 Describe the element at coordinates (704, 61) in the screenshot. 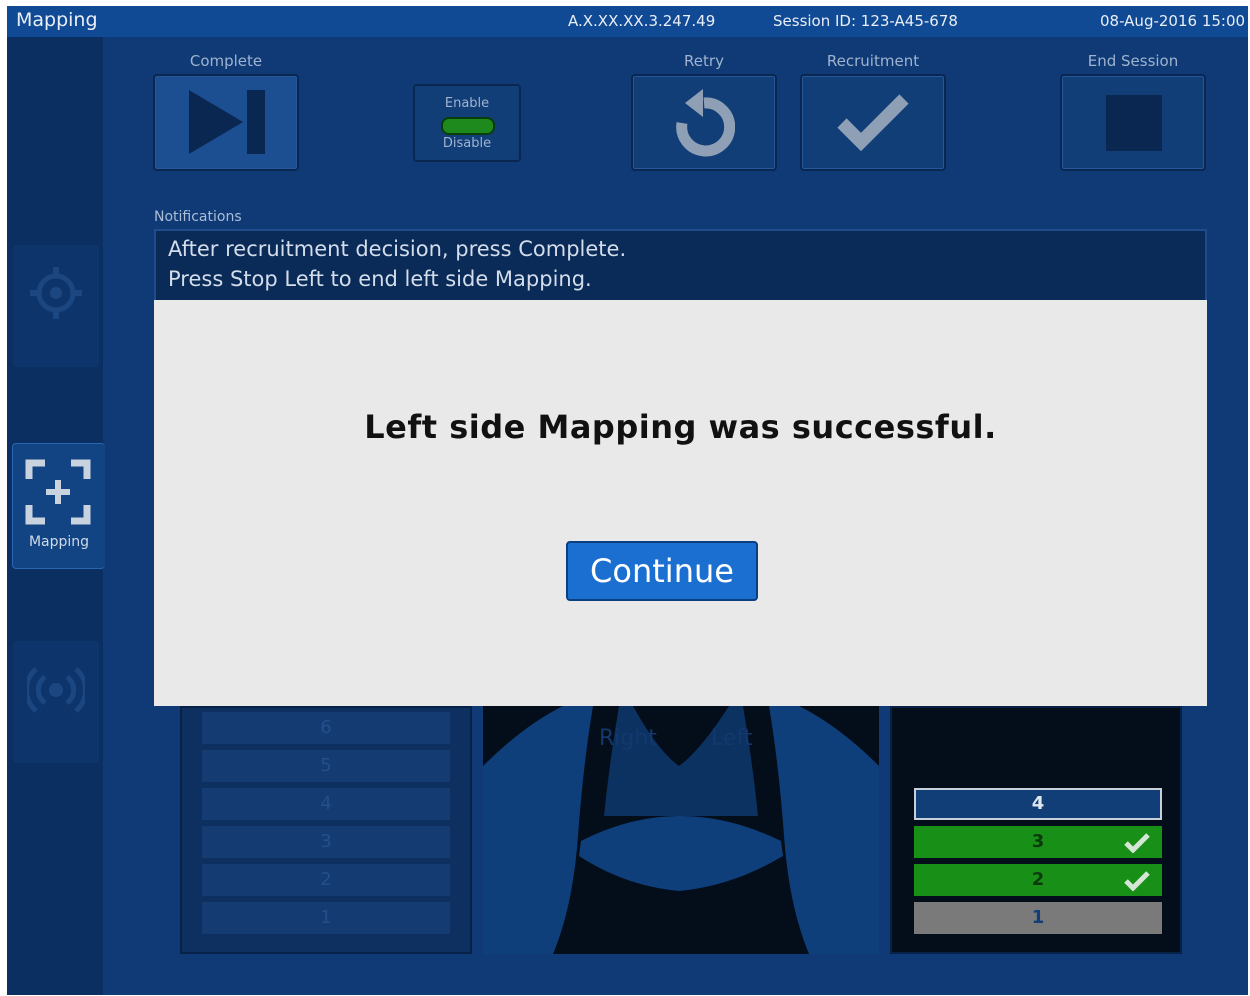

I see `retry-label: Retry` at that location.